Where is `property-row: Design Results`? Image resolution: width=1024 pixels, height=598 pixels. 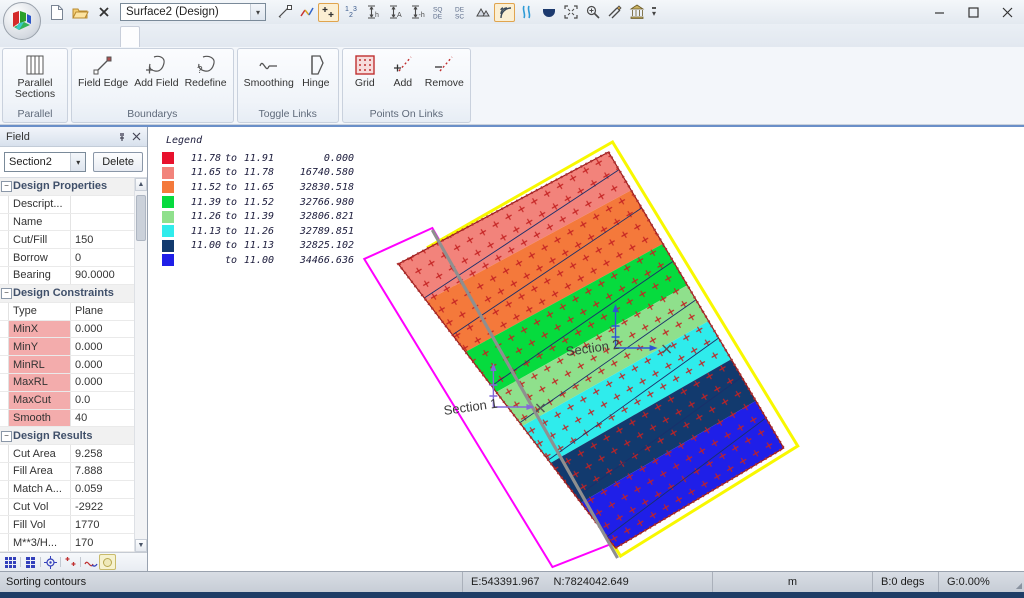
property-row: Design Results is located at coordinates (67, 436).